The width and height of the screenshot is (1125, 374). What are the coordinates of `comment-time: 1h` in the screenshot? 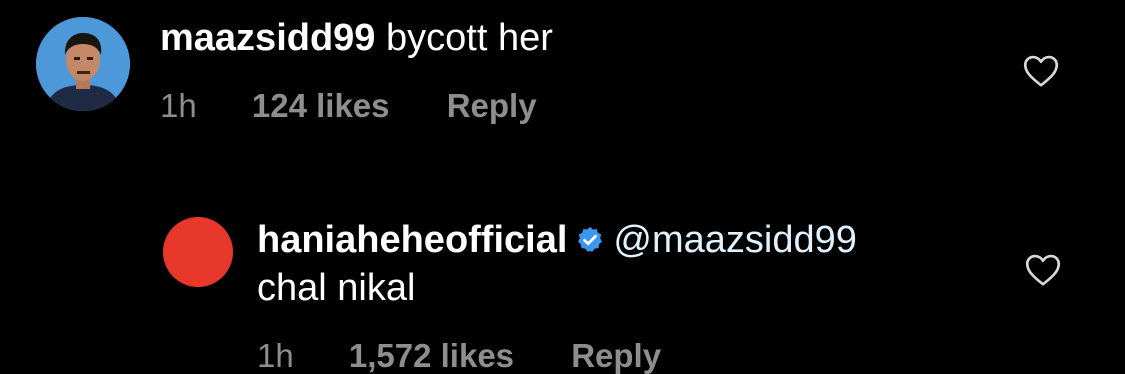 It's located at (178, 105).